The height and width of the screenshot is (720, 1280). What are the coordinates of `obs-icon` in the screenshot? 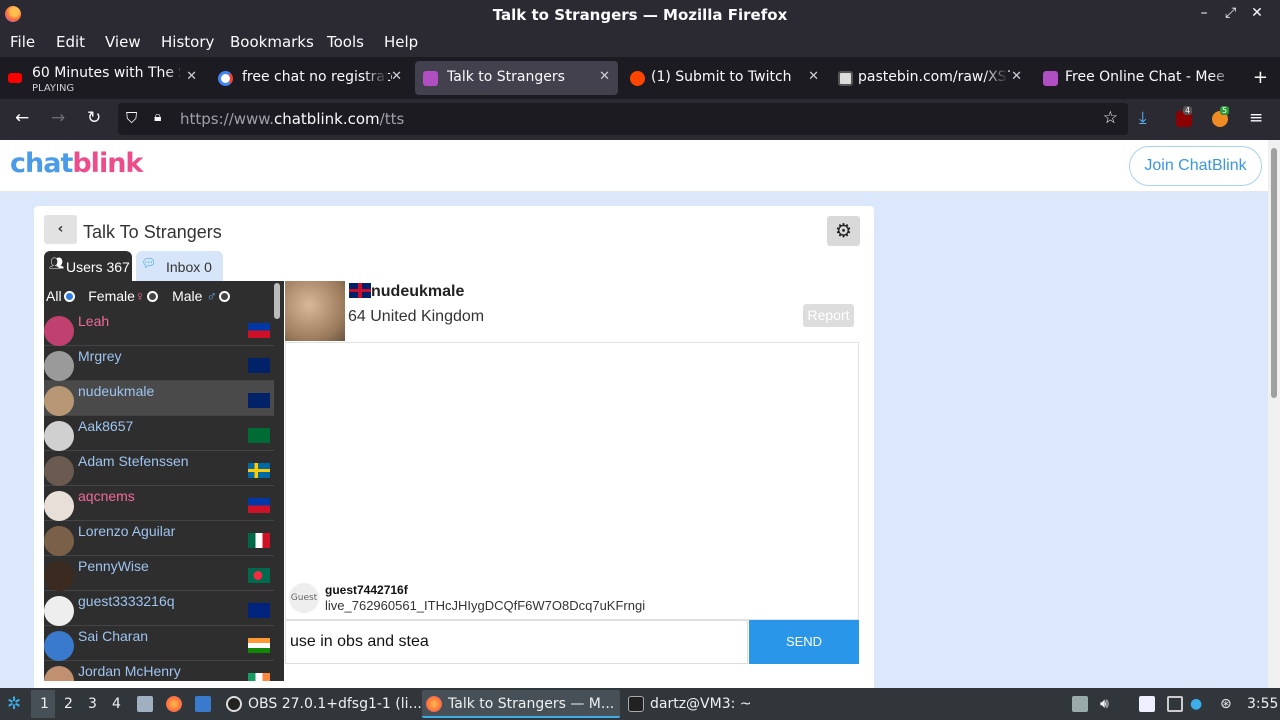 It's located at (234, 704).